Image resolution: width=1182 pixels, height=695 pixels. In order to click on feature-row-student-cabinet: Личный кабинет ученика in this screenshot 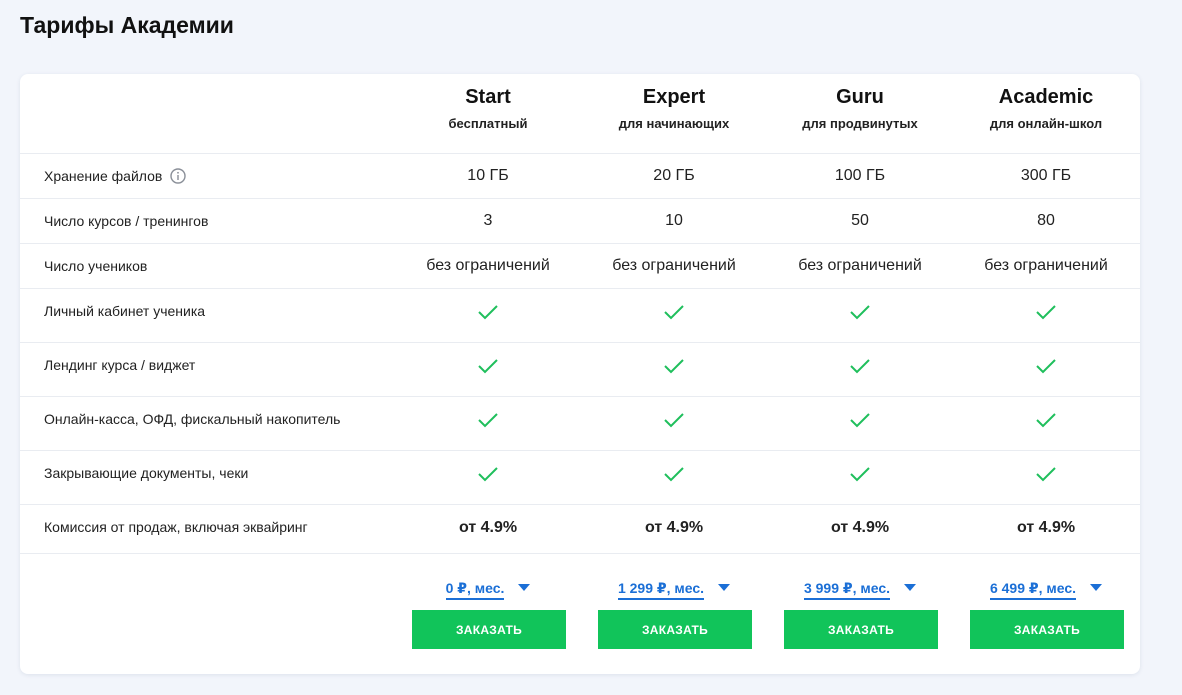, I will do `click(580, 315)`.